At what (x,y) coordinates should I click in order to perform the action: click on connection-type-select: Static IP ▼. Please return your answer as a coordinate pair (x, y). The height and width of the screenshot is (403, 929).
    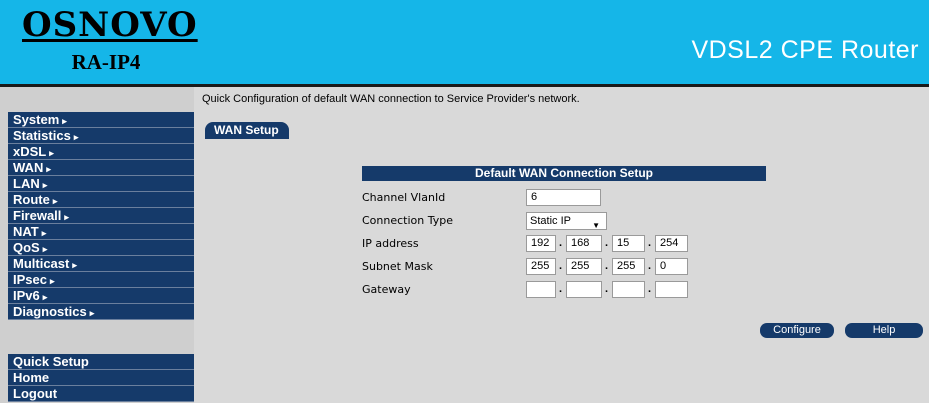
    Looking at the image, I should click on (566, 221).